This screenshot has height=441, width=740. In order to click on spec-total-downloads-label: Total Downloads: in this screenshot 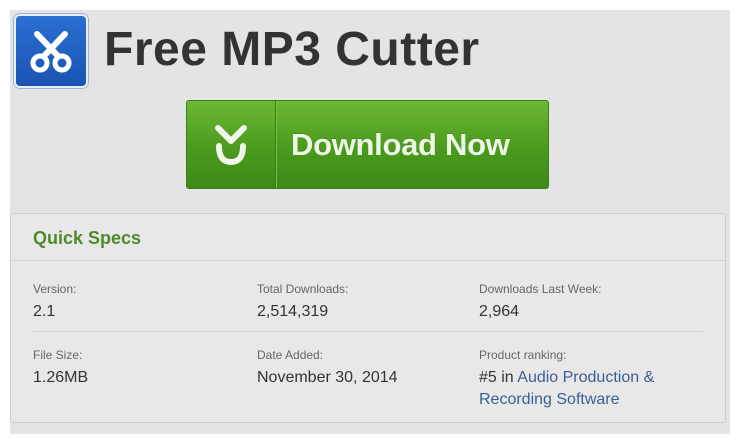, I will do `click(303, 289)`.